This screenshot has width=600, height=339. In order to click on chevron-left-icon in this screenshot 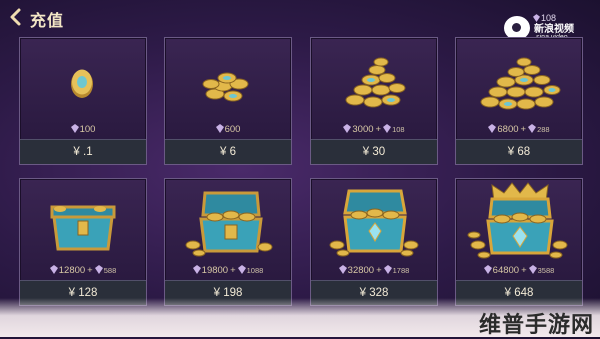, I will do `click(16, 17)`.